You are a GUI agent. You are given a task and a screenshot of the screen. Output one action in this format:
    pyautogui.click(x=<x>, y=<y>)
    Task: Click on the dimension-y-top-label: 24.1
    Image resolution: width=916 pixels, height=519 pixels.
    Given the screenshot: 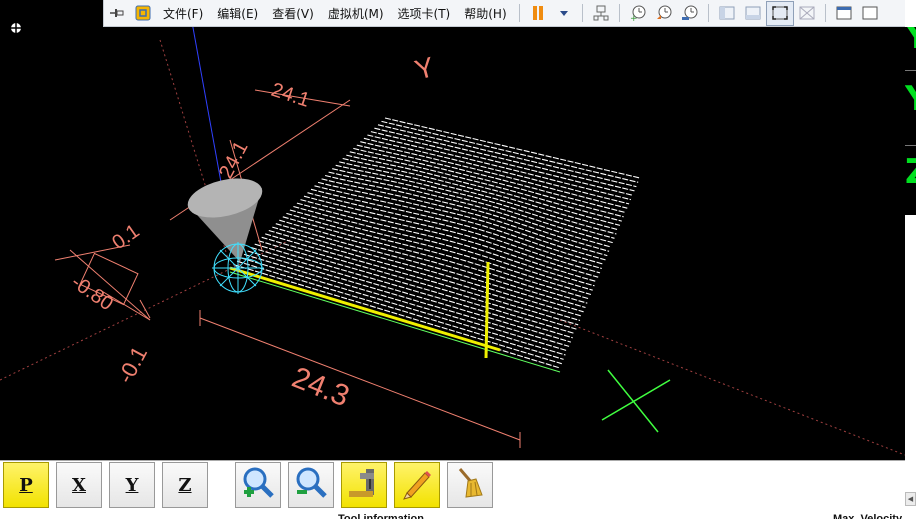 What is the action you would take?
    pyautogui.click(x=290, y=95)
    